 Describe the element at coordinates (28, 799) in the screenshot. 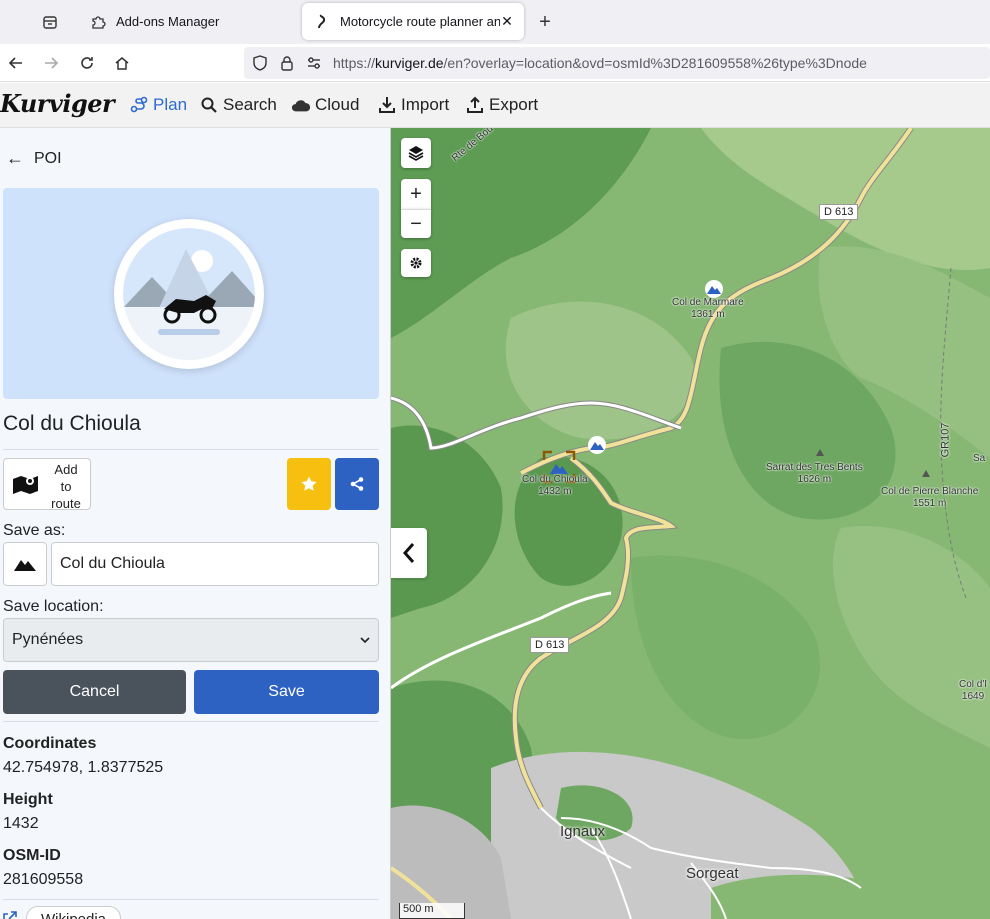

I see `height-label: Height` at that location.